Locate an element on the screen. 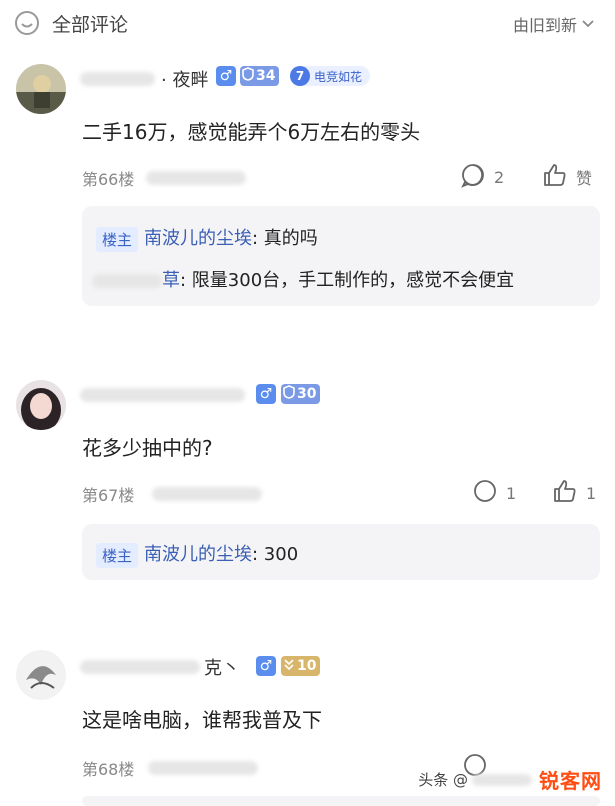 This screenshot has height=806, width=615. reply-button: 1 is located at coordinates (494, 493).